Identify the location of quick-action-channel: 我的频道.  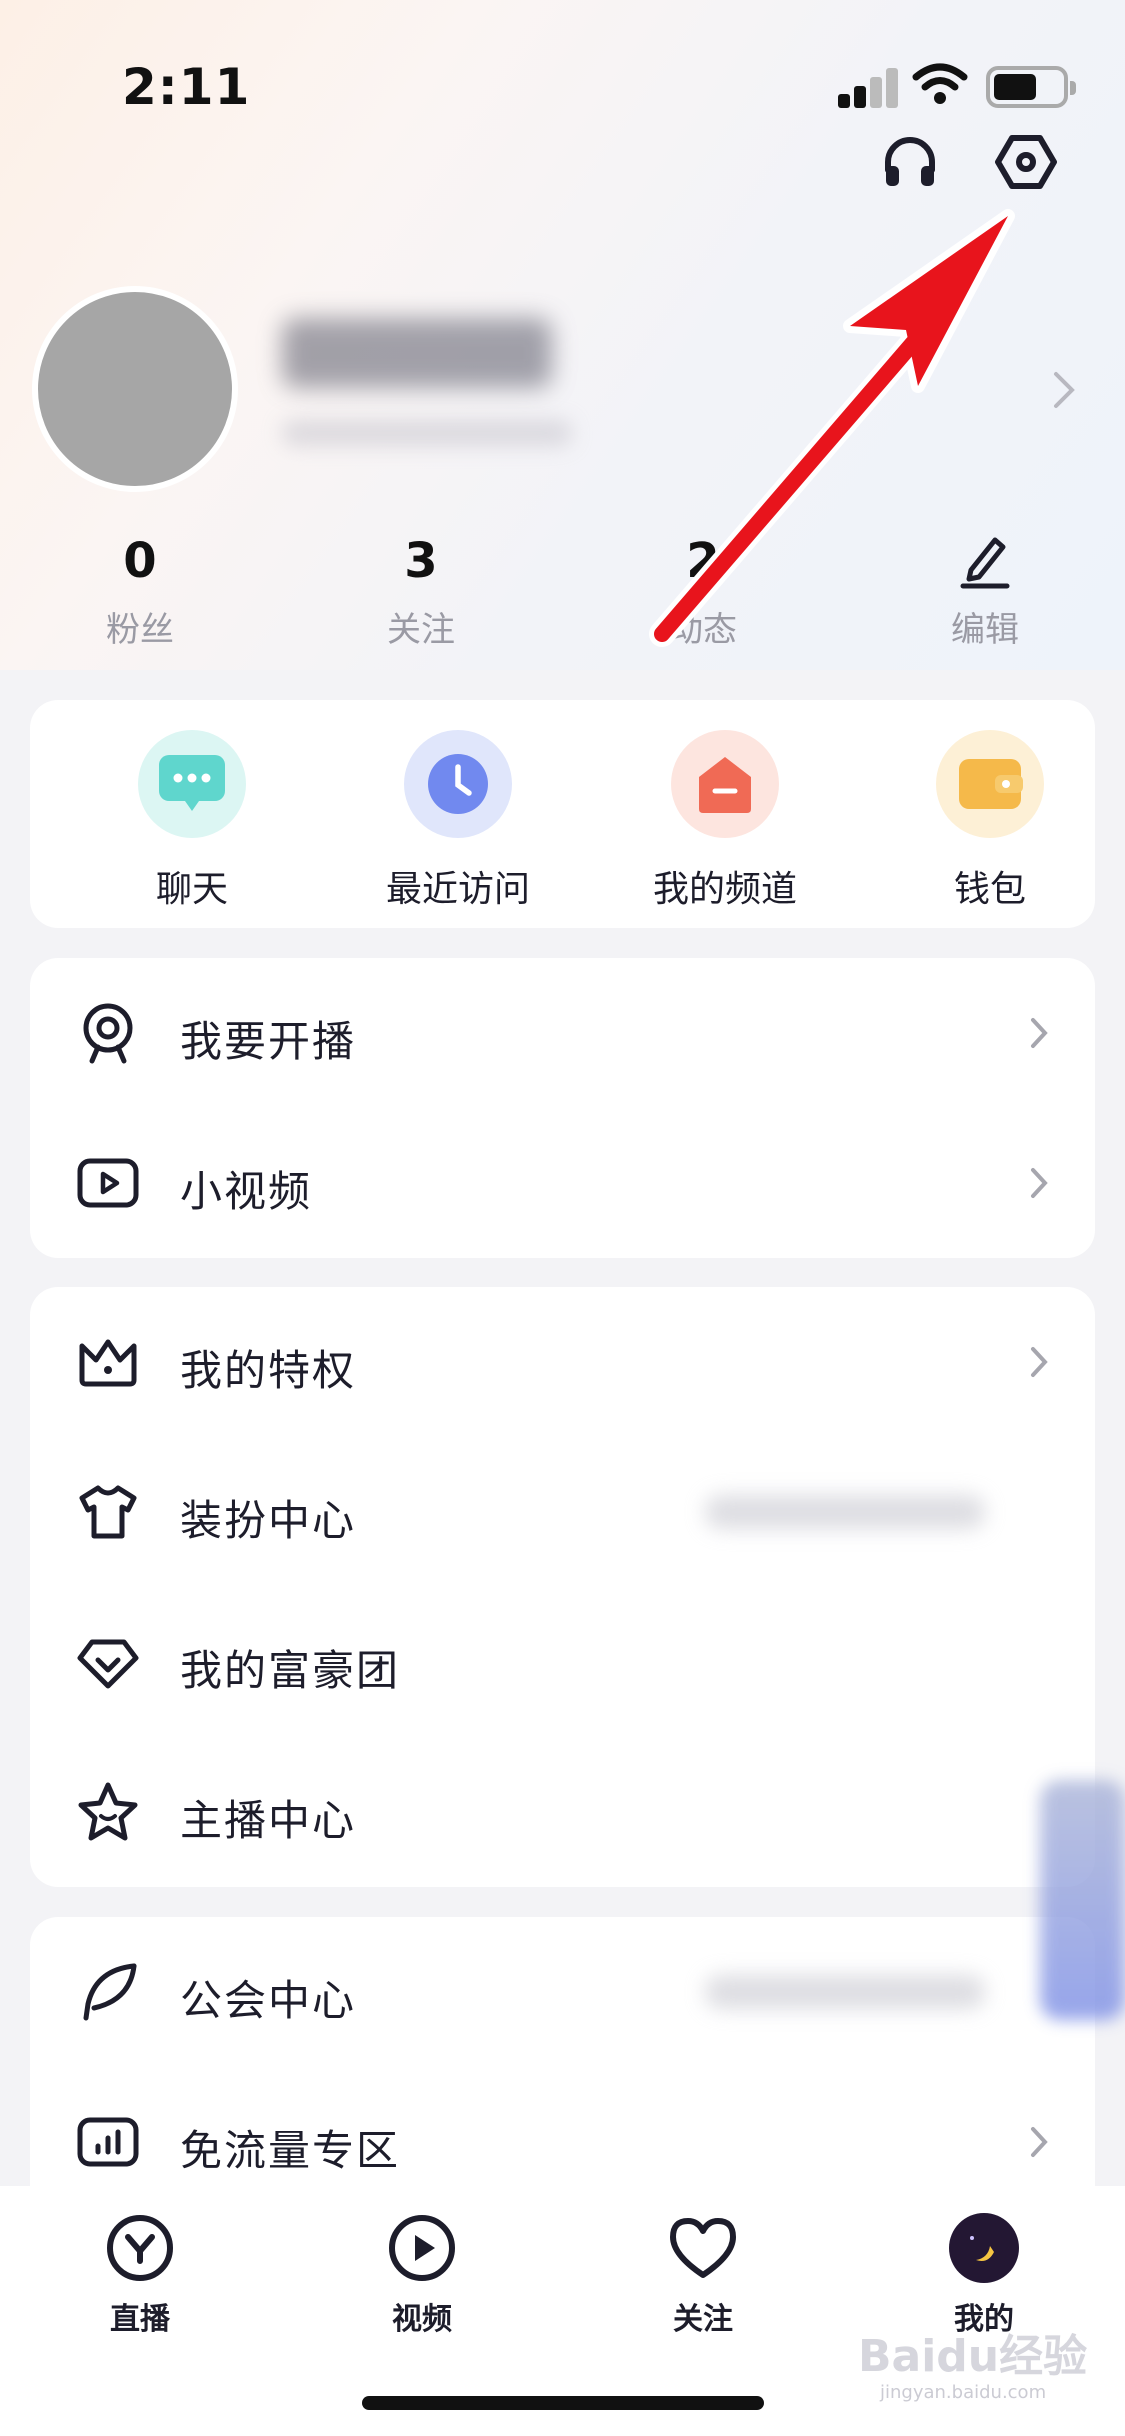
(725, 821).